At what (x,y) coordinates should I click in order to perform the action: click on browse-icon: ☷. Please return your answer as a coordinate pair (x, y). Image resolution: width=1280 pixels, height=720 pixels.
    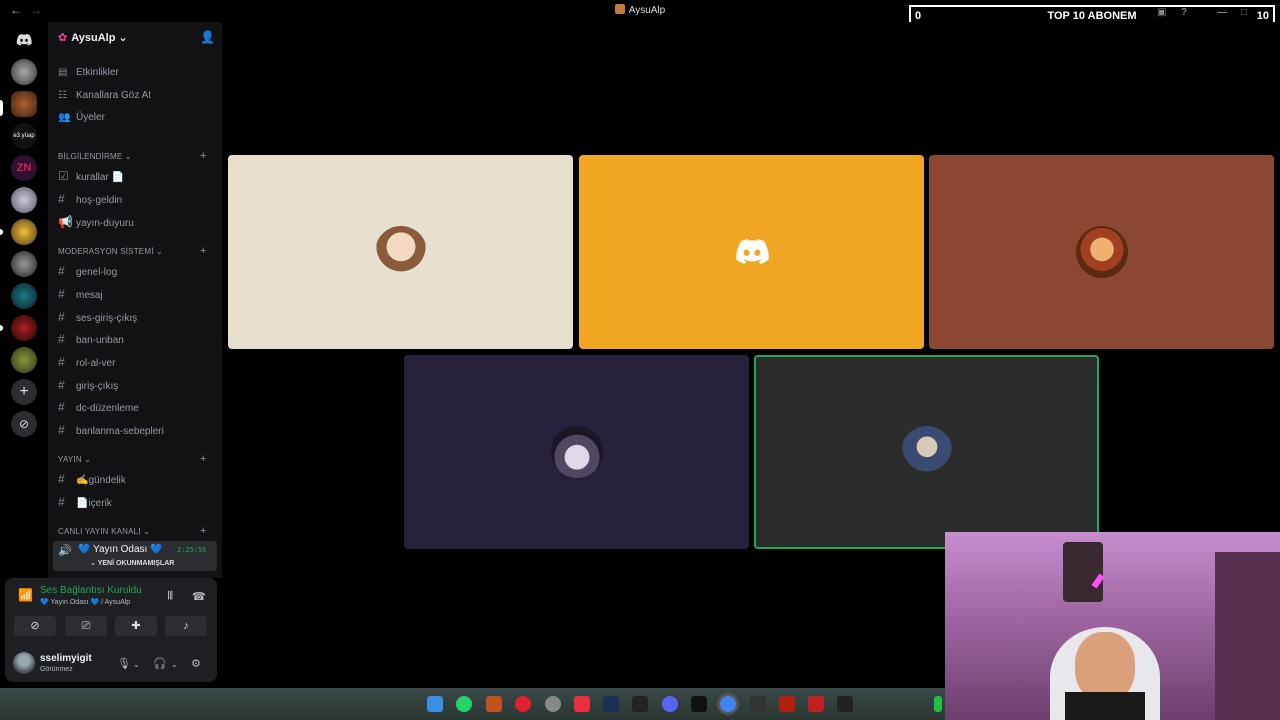
    Looking at the image, I should click on (62, 95).